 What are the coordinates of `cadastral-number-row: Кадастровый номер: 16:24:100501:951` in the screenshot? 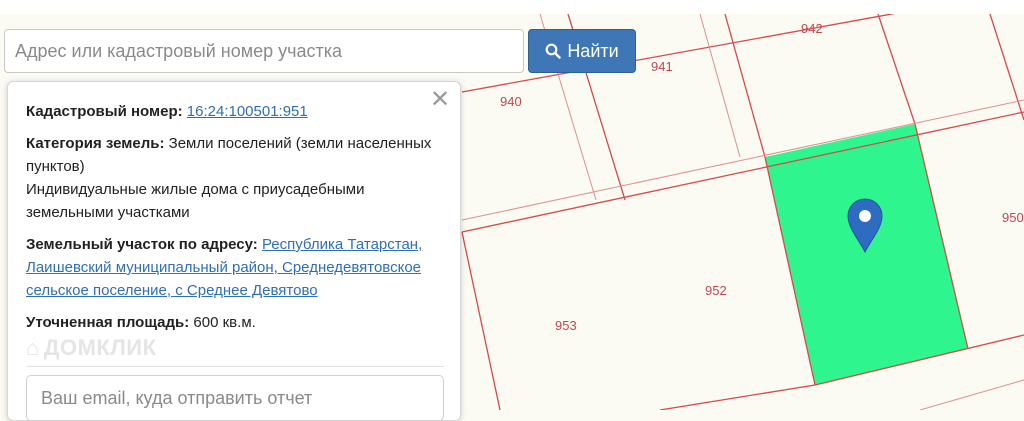 It's located at (236, 111).